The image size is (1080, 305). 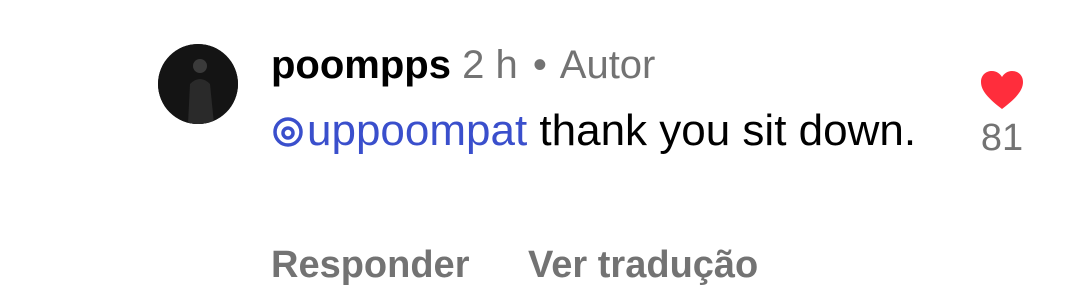 I want to click on comment-actions: Responder Ver tradução, so click(x=514, y=265).